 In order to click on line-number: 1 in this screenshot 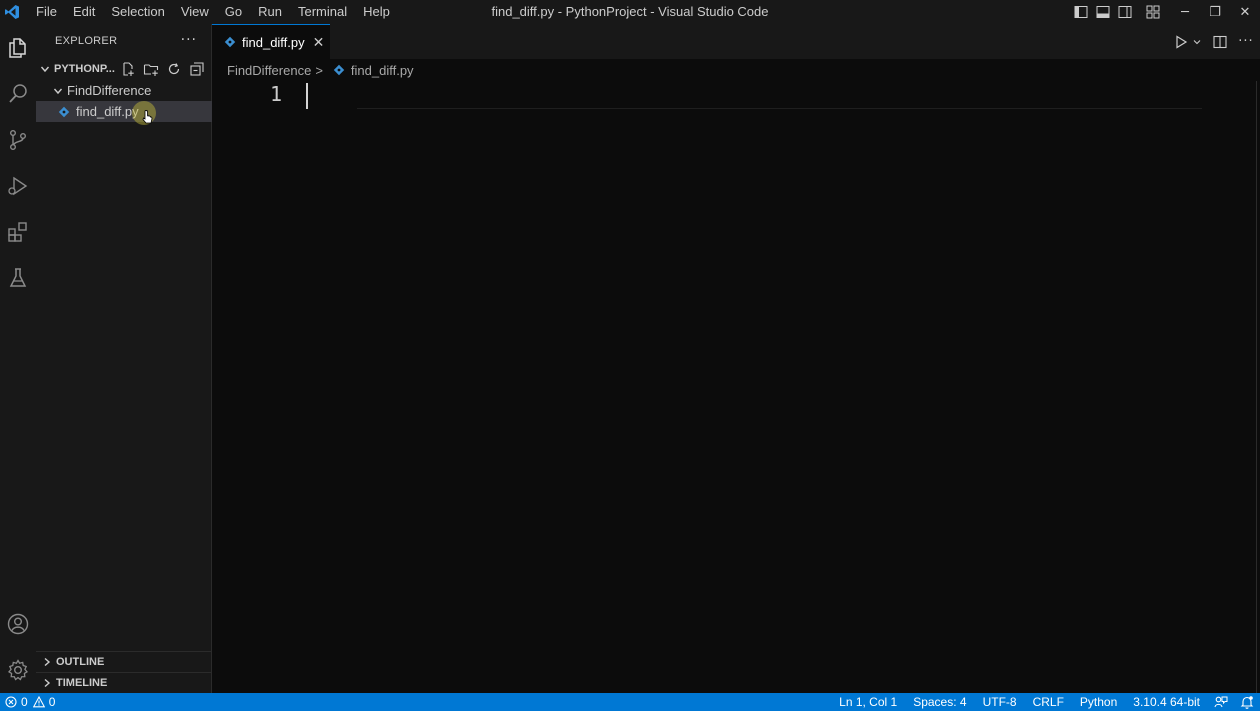, I will do `click(275, 94)`.